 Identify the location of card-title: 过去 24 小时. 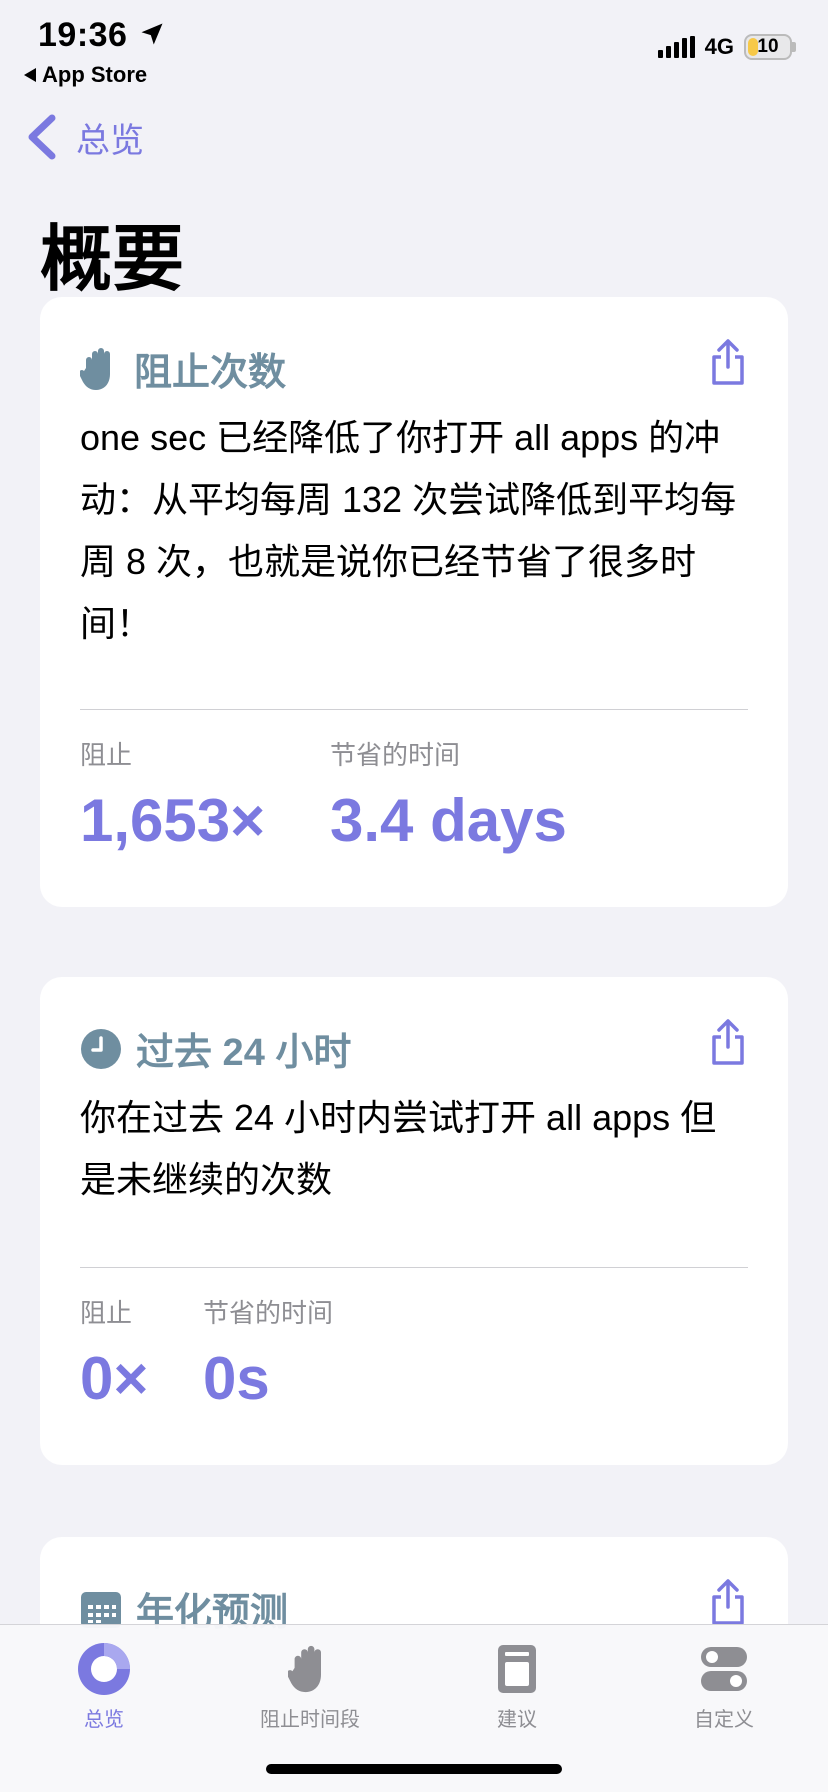
(244, 1053).